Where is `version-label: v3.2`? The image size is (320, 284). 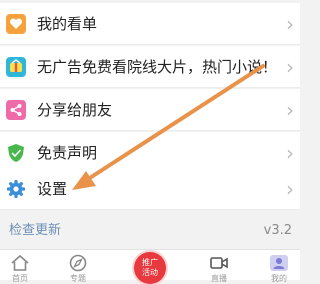
version-label: v3.2 is located at coordinates (277, 230).